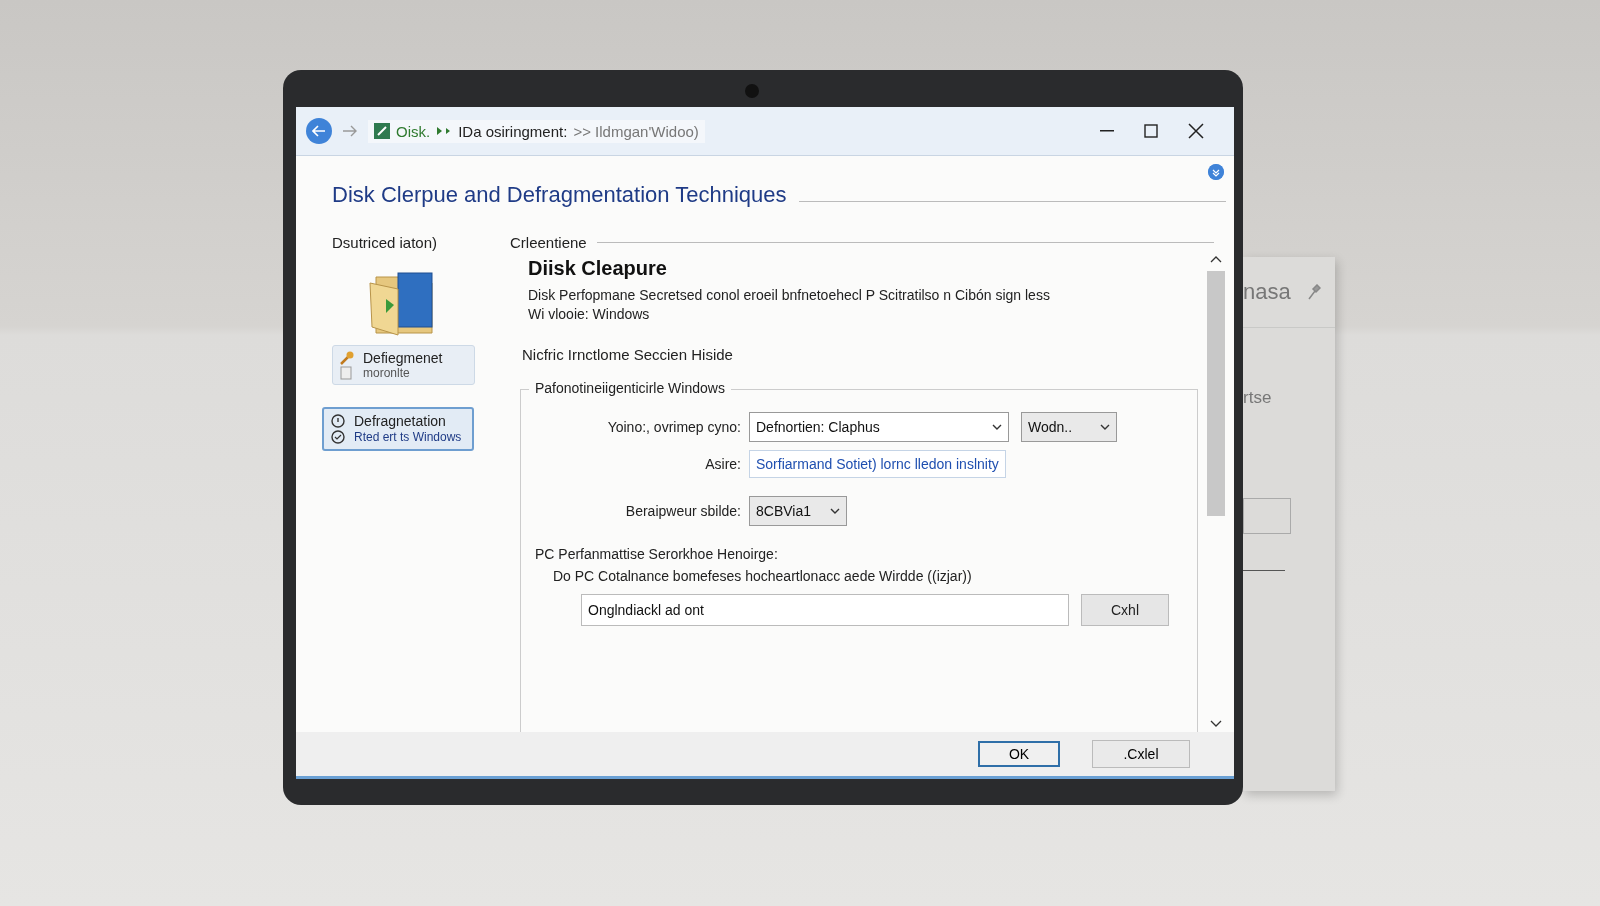  What do you see at coordinates (338, 437) in the screenshot?
I see `check-circle-icon` at bounding box center [338, 437].